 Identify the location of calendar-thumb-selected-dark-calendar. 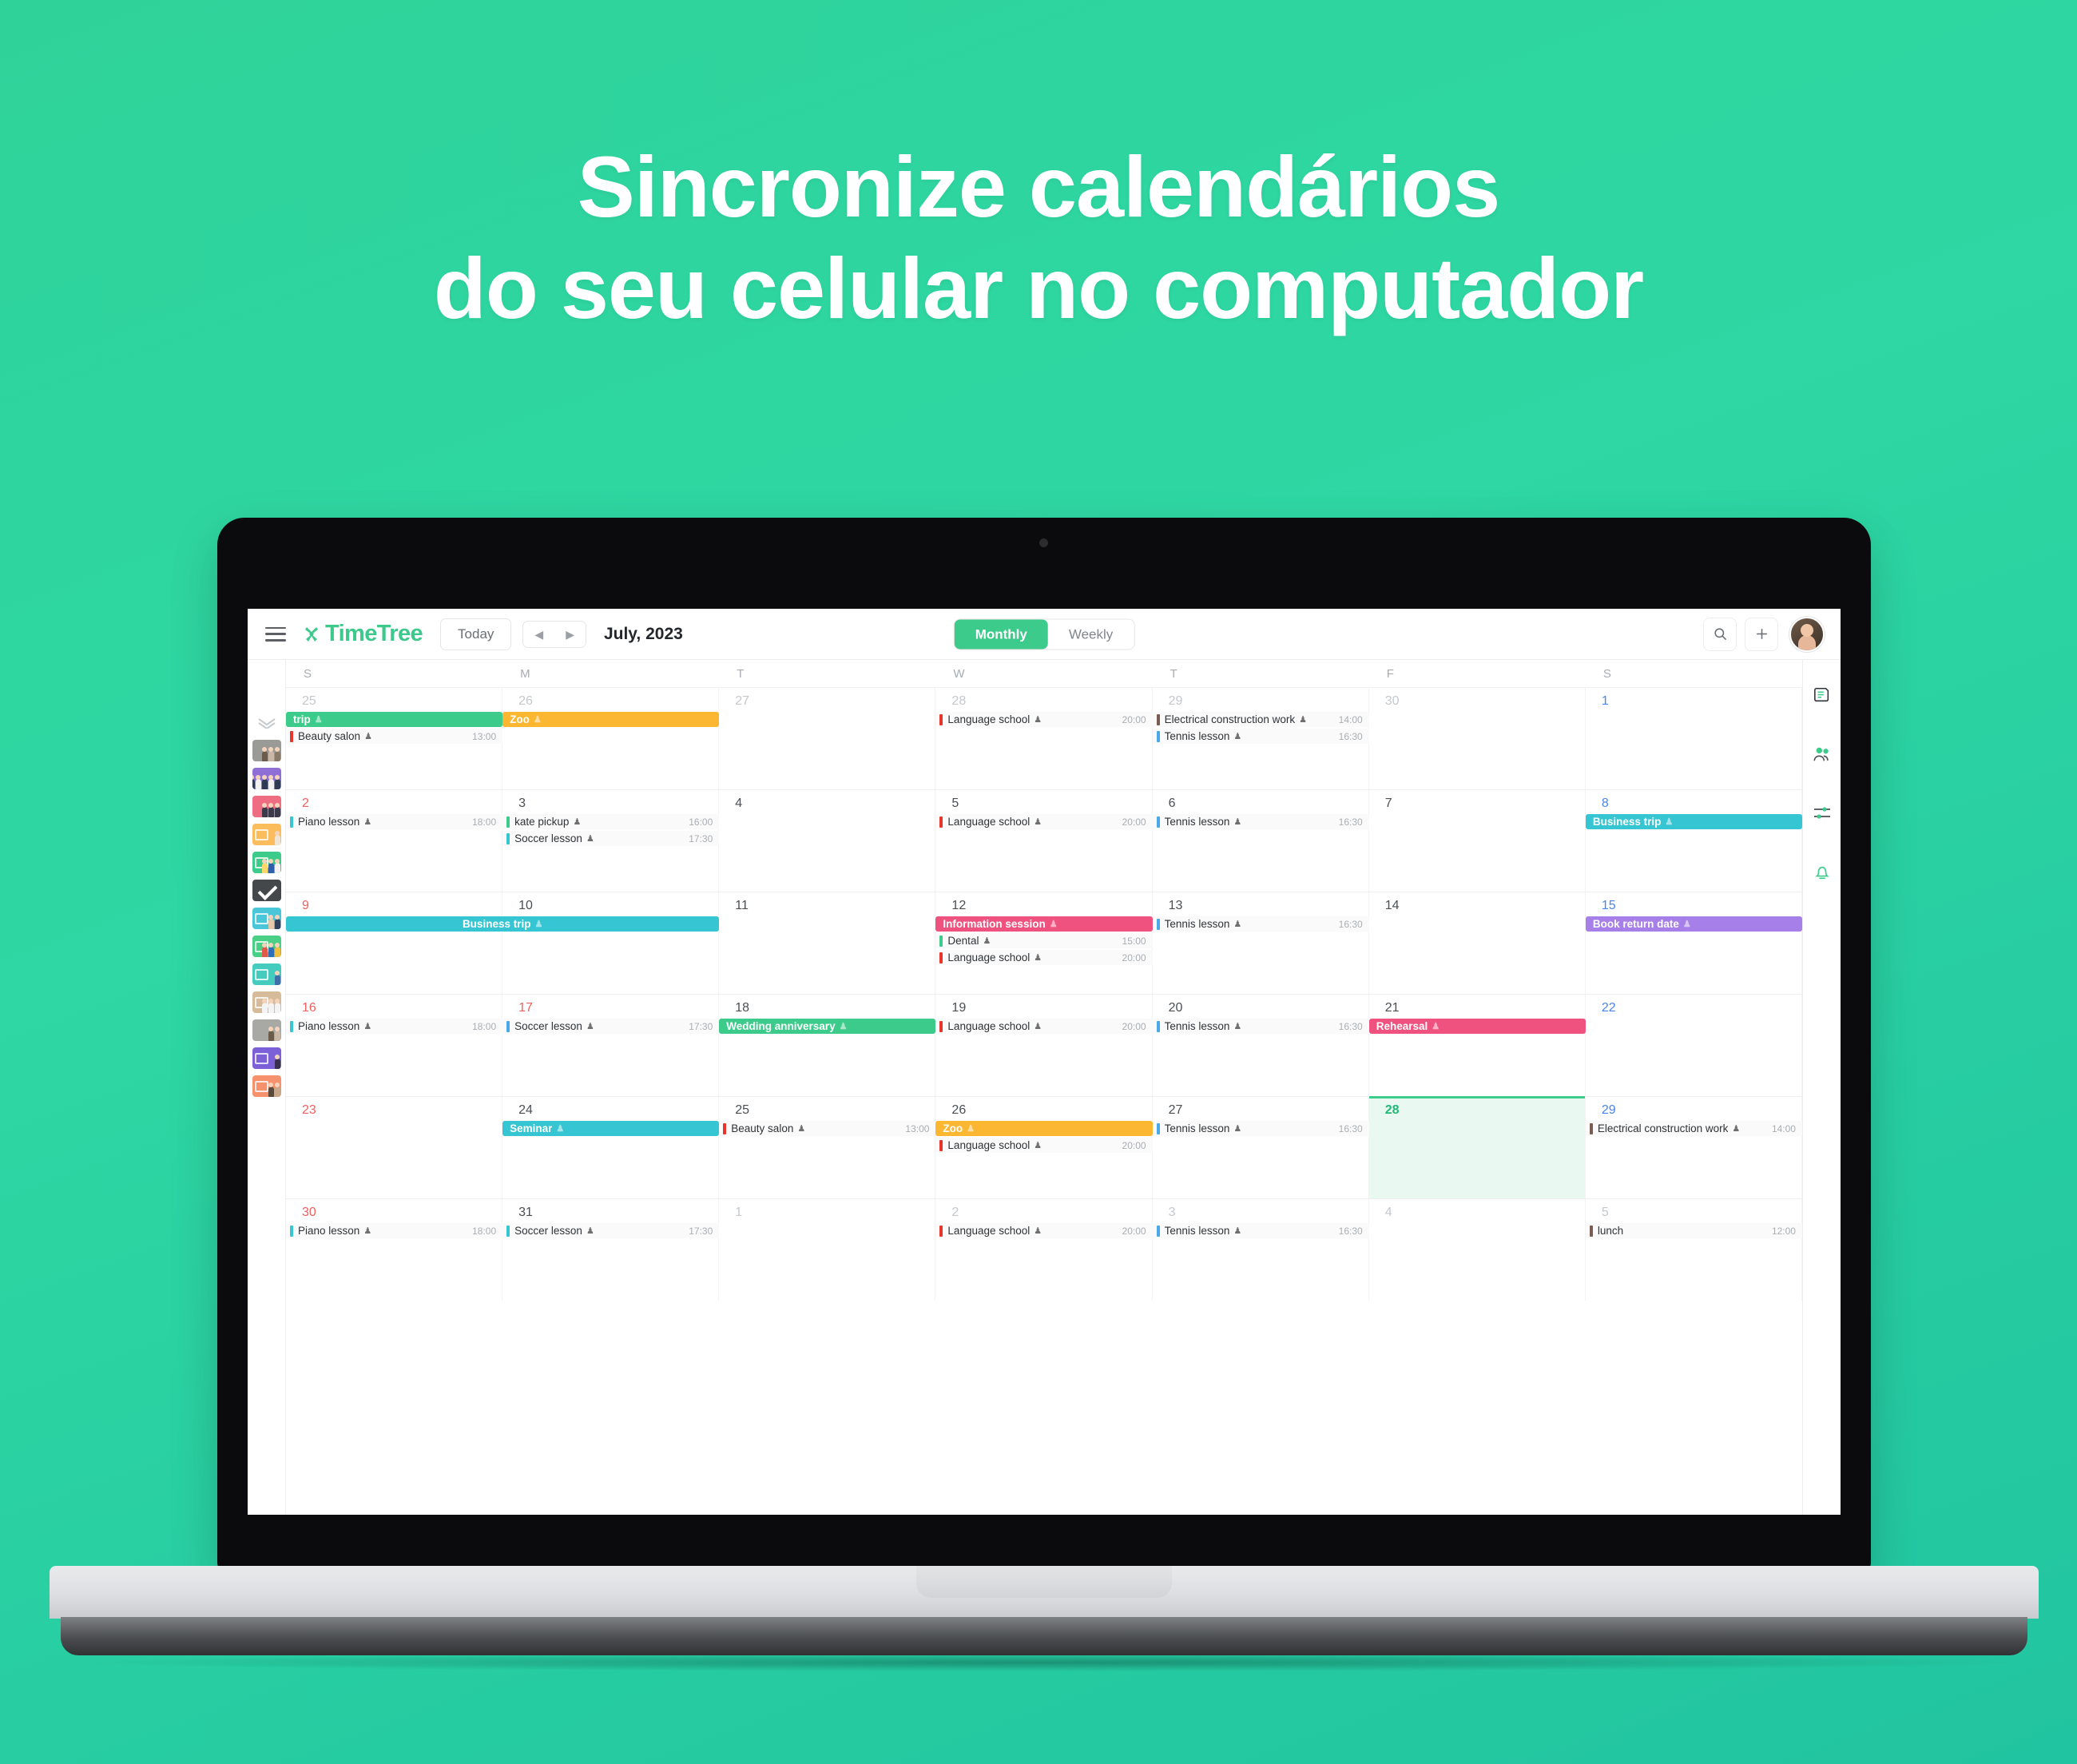
(267, 891).